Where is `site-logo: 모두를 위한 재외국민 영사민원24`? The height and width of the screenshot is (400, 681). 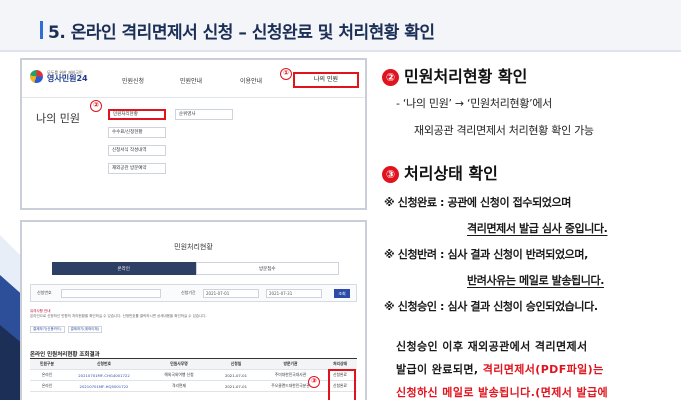 site-logo: 모두를 위한 재외국민 영사민원24 is located at coordinates (59, 76).